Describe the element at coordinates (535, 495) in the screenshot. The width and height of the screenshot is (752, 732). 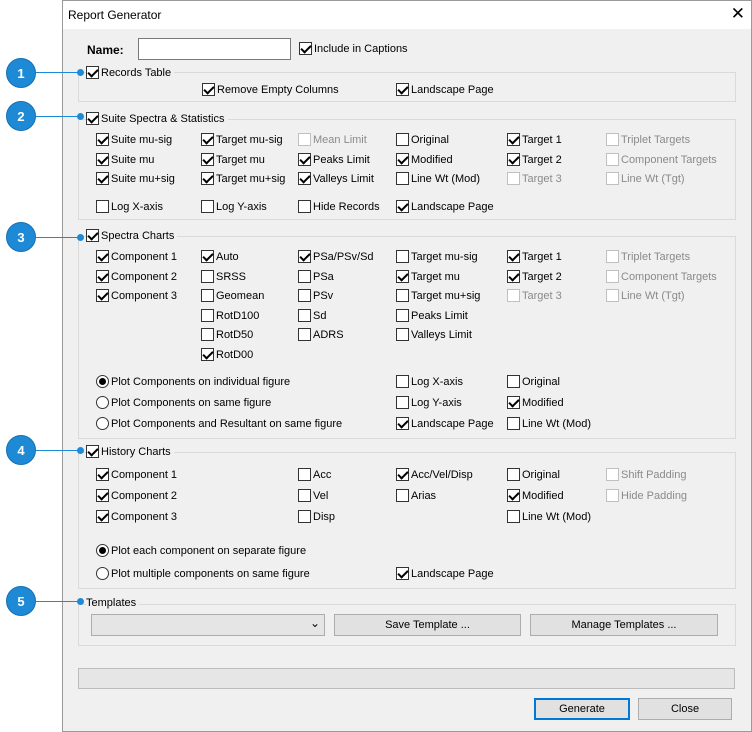
I see `history-modified-checkbox: Modified` at that location.